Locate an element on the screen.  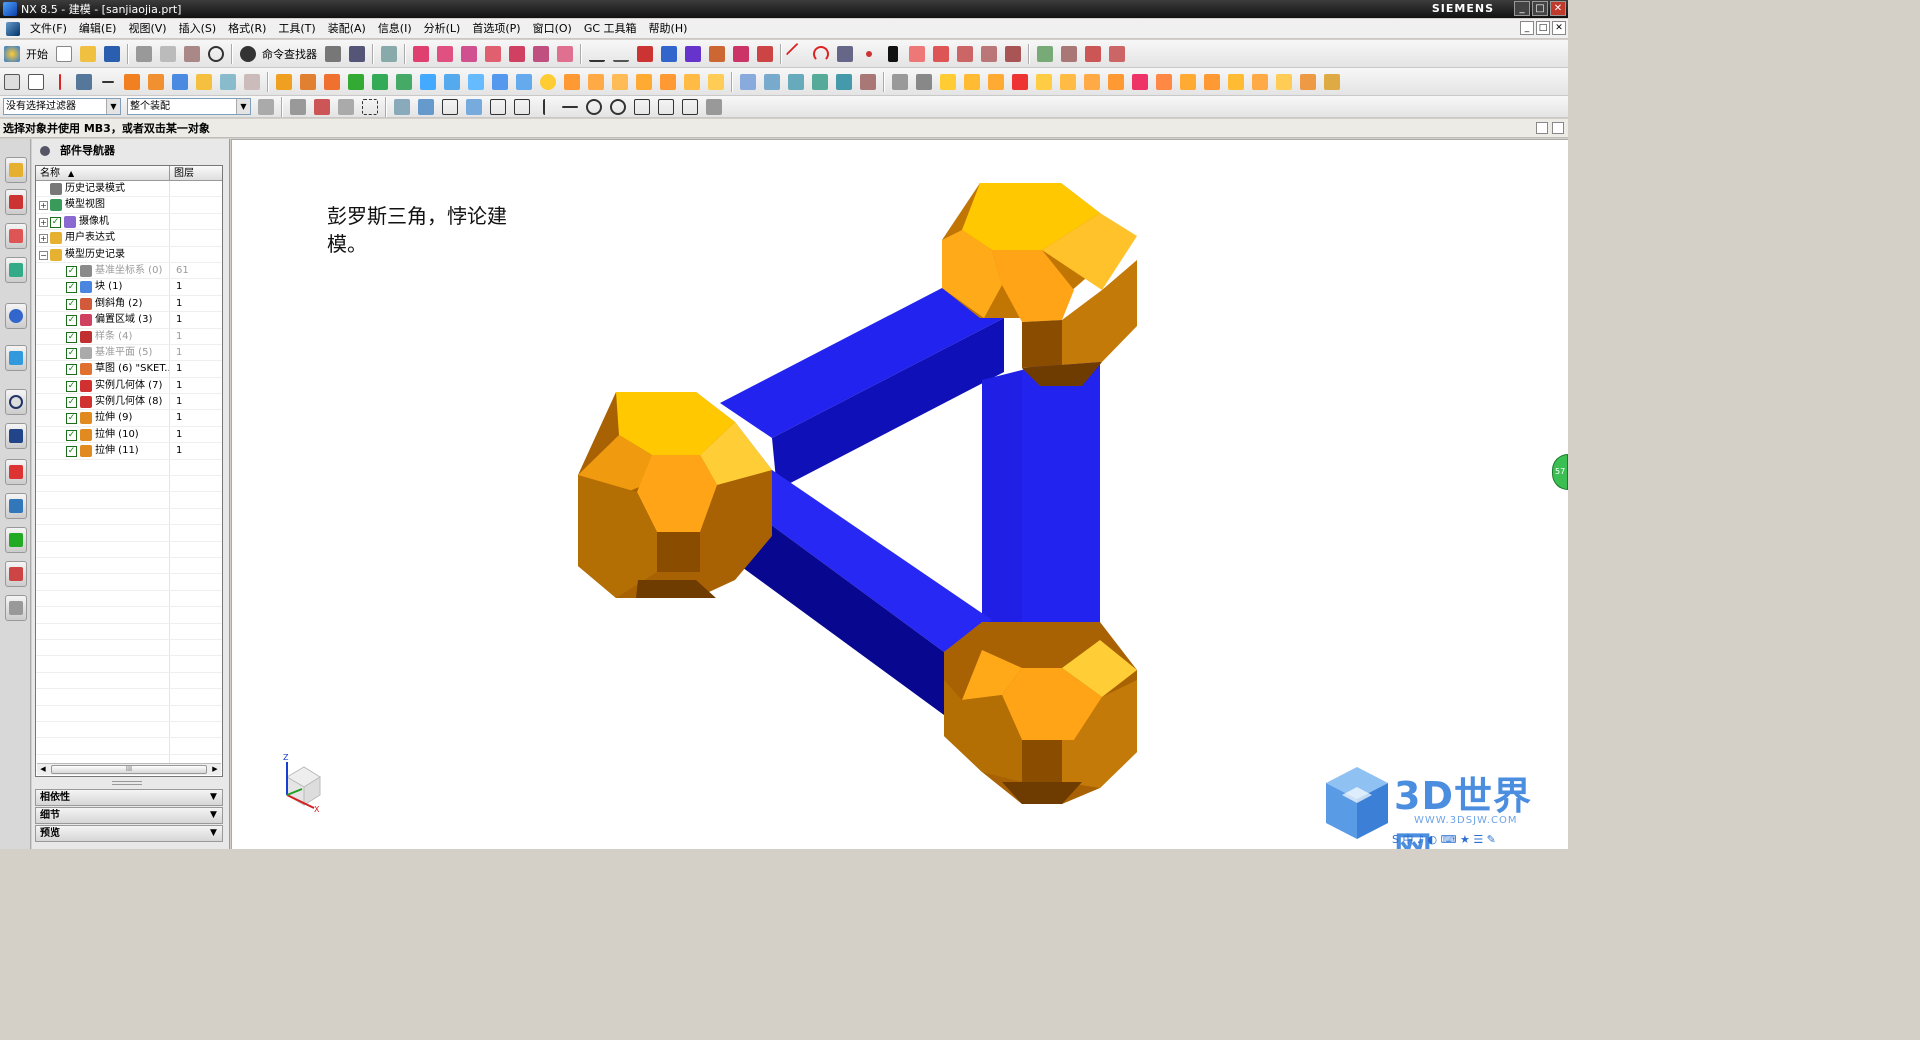
tree-row: ✓ 块 (1) 1 is located at coordinates (129, 287).